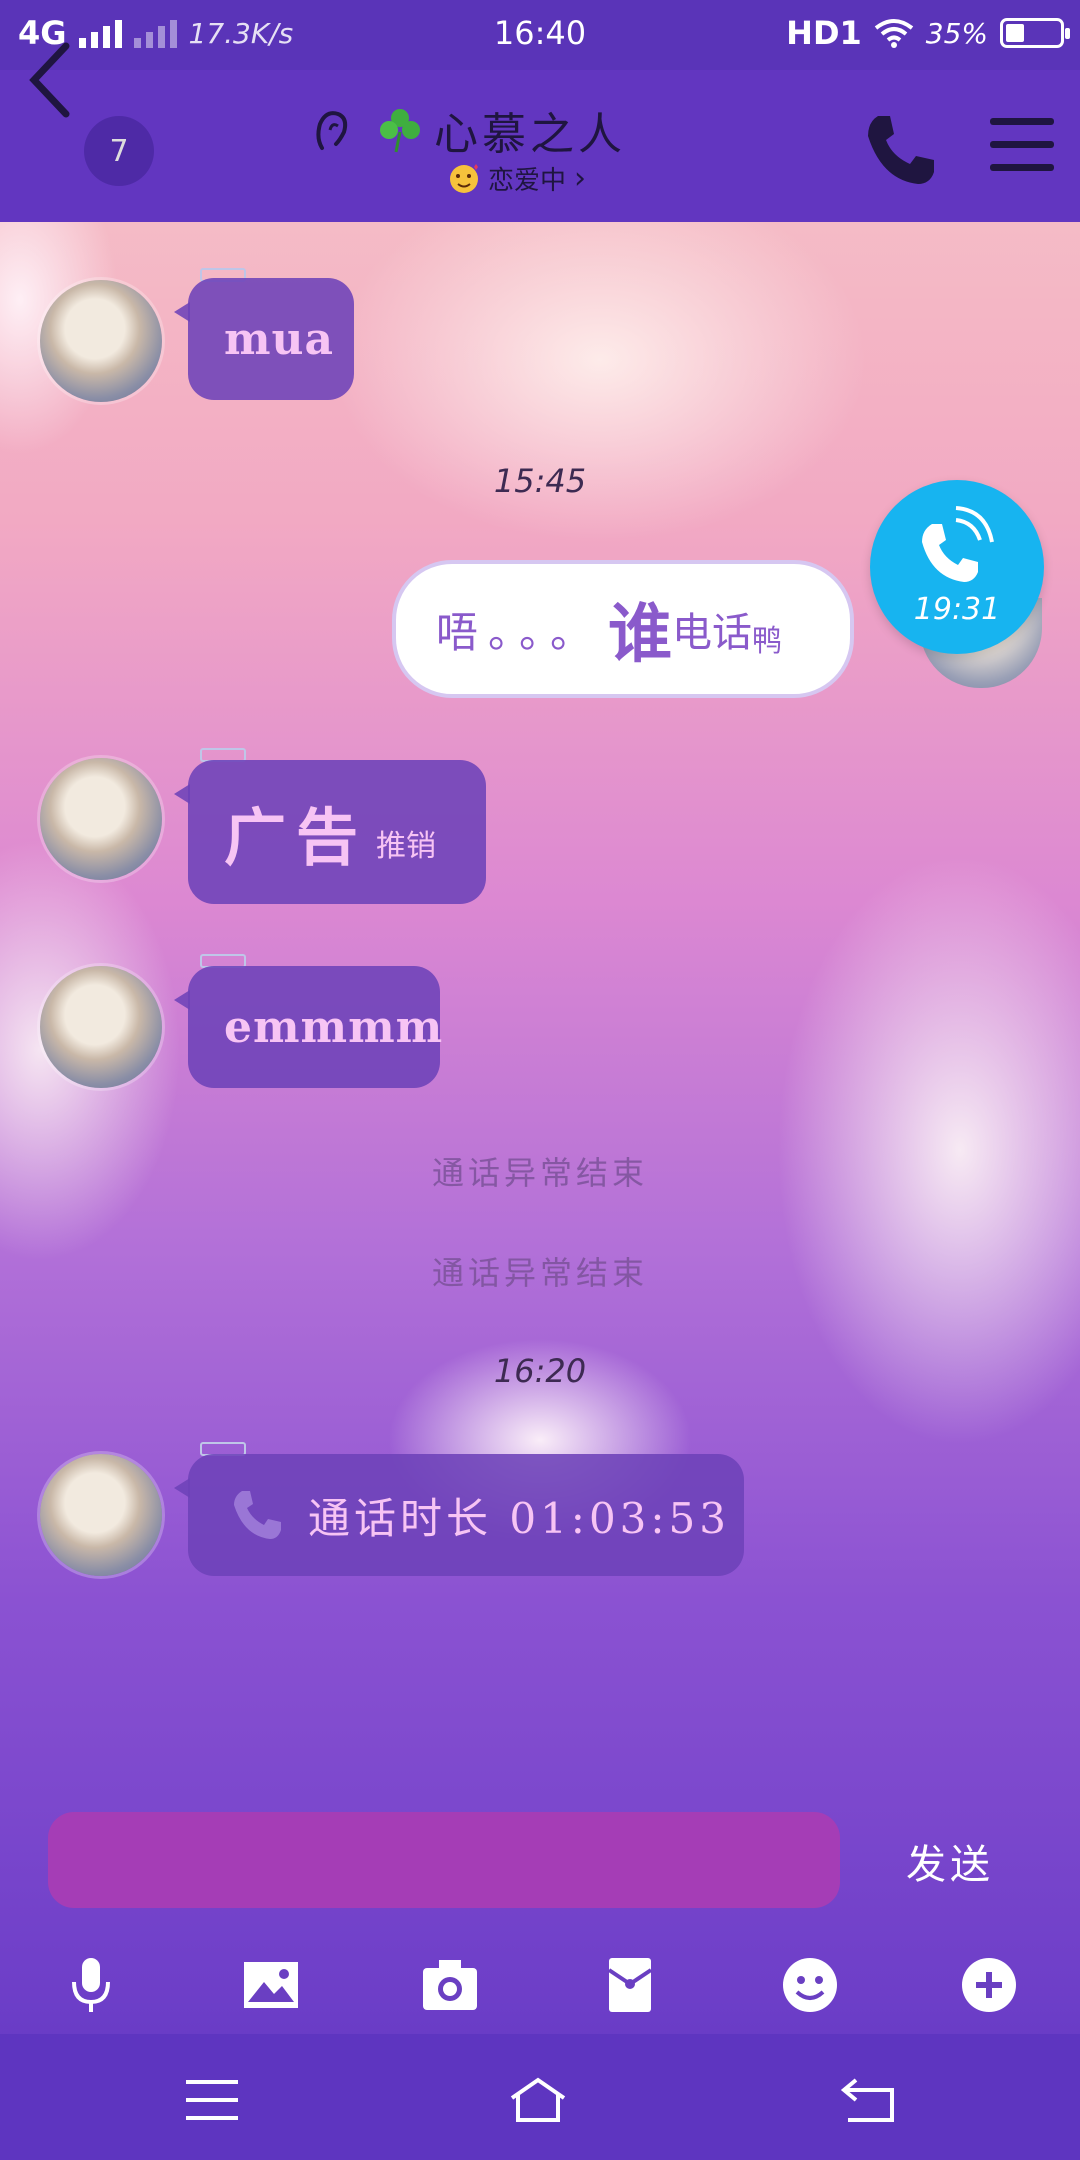 This screenshot has height=2160, width=1080. Describe the element at coordinates (893, 33) in the screenshot. I see `wifi-icon` at that location.